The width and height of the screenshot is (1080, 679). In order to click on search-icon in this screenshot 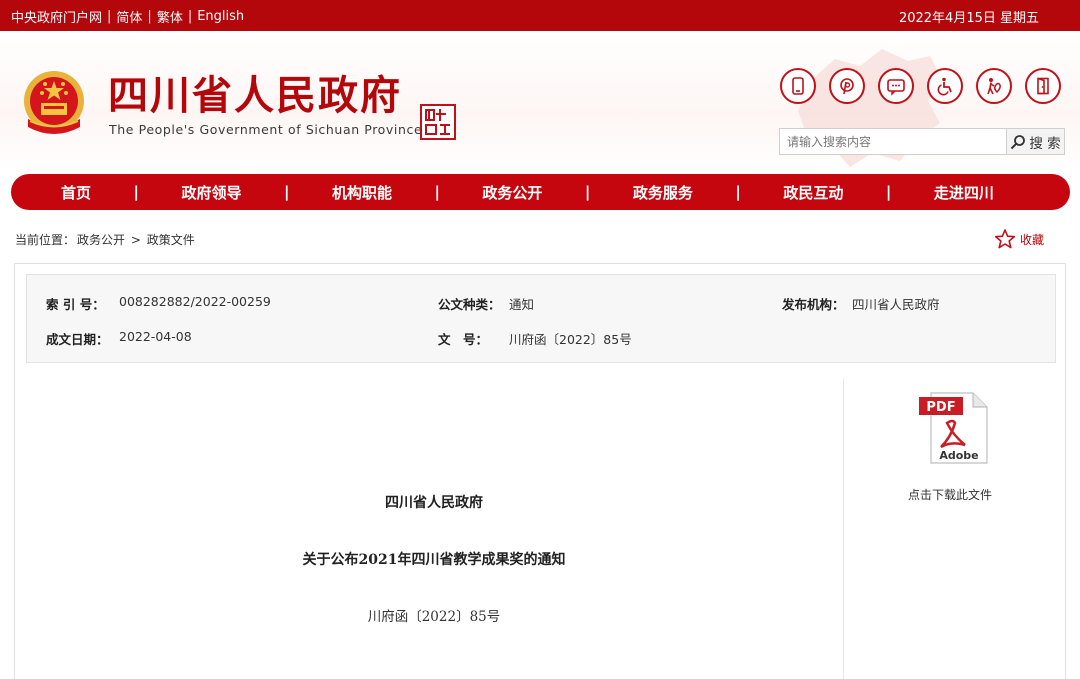, I will do `click(1018, 141)`.